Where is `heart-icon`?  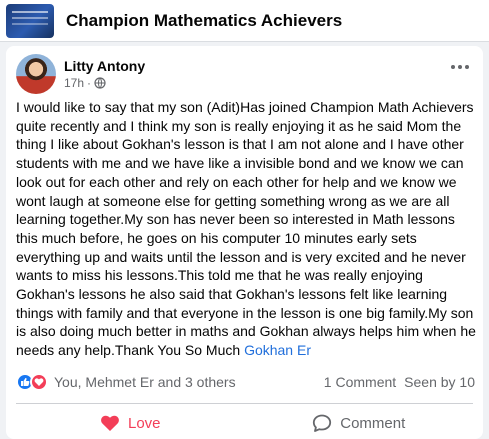 heart-icon is located at coordinates (110, 423).